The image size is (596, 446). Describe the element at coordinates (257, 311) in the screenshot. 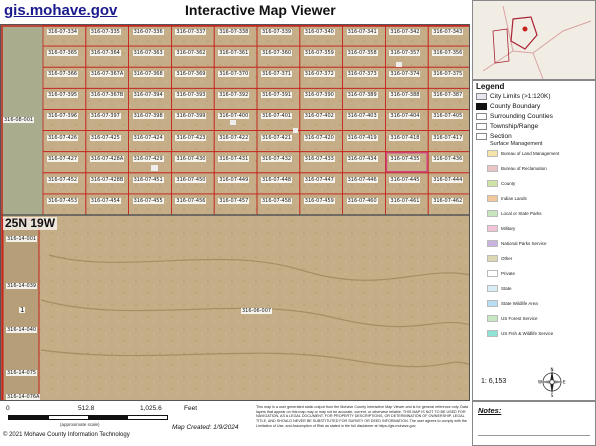

I see `big-parcel-label: 316-06-007` at that location.